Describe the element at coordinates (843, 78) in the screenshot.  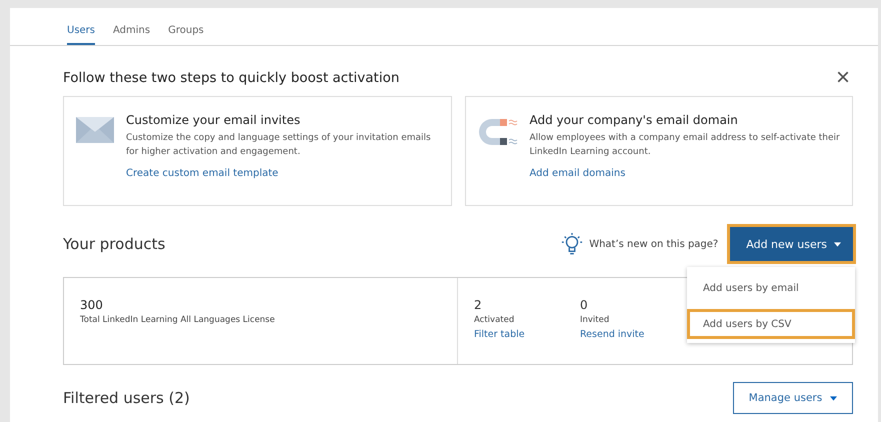
I see `close-button: ×` at that location.